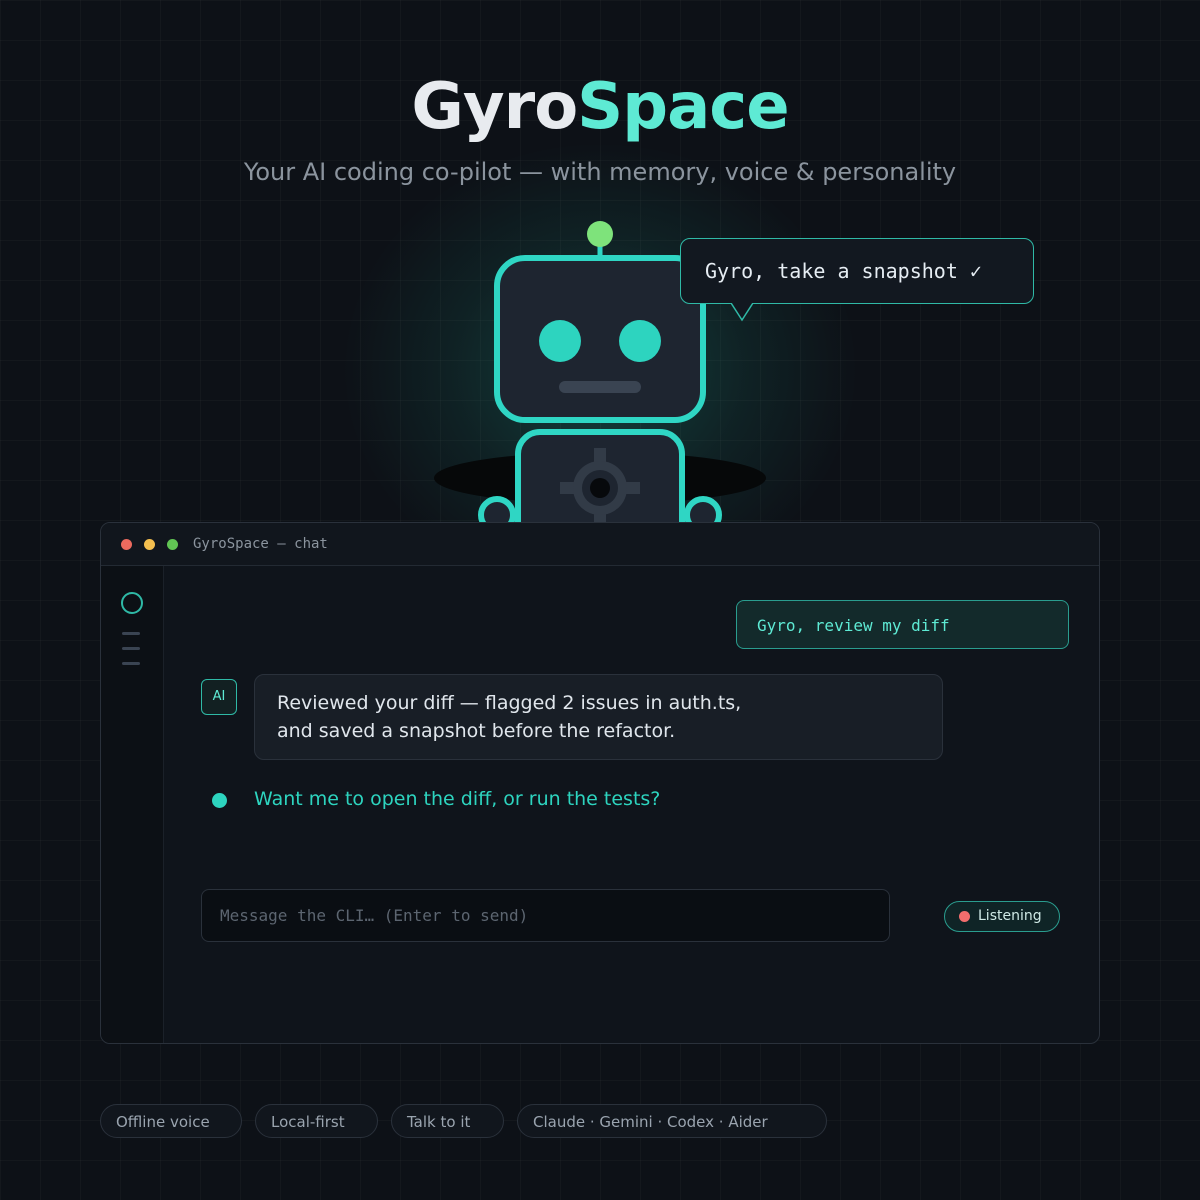 This screenshot has width=1200, height=1200. What do you see at coordinates (447, 1121) in the screenshot?
I see `feature-chip-talk-to-it: Talk to it` at bounding box center [447, 1121].